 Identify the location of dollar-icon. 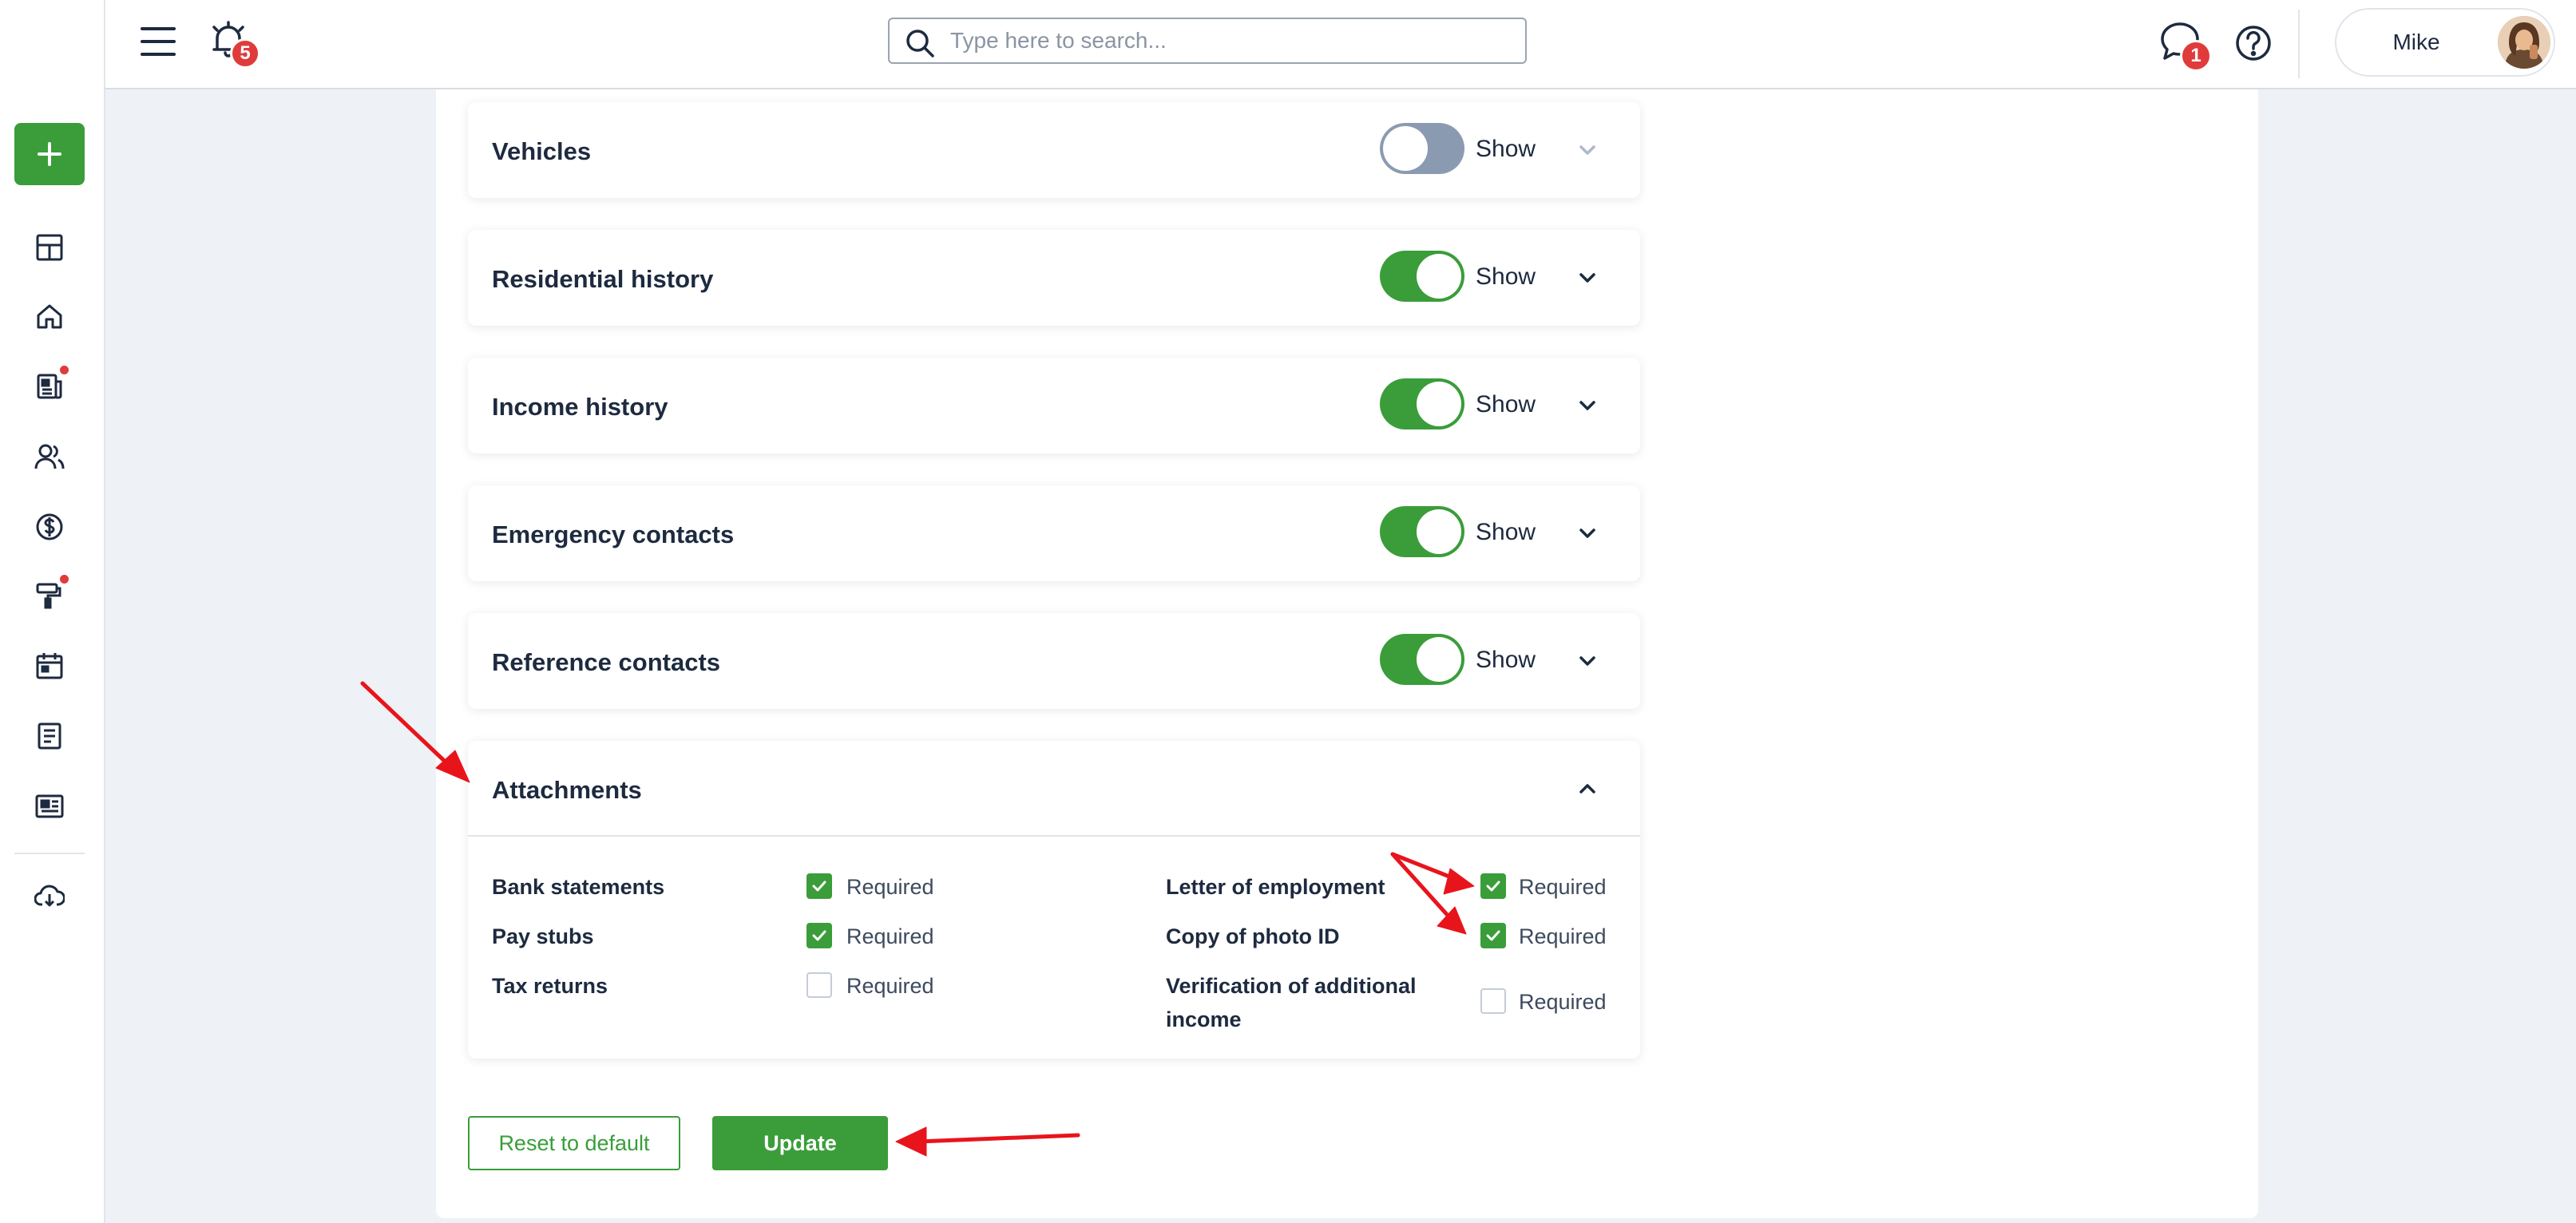
(49, 526).